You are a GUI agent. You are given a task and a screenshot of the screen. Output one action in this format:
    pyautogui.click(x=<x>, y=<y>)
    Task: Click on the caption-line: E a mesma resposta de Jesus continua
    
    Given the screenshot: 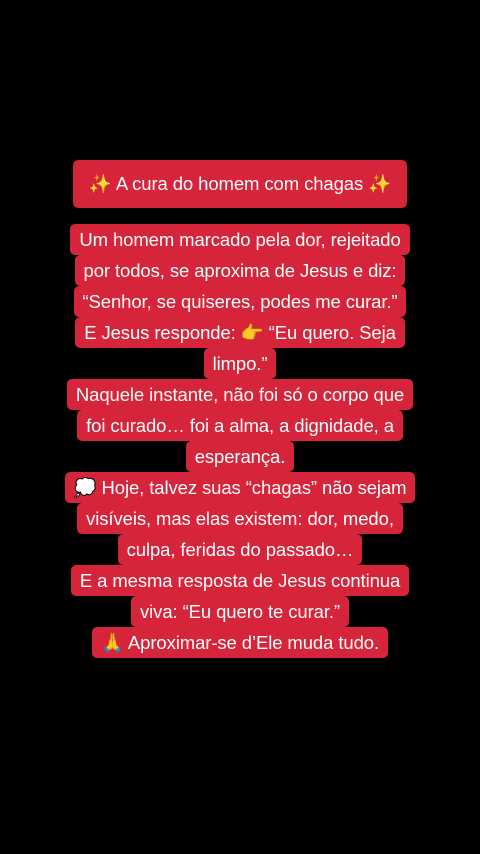 What is the action you would take?
    pyautogui.click(x=240, y=580)
    